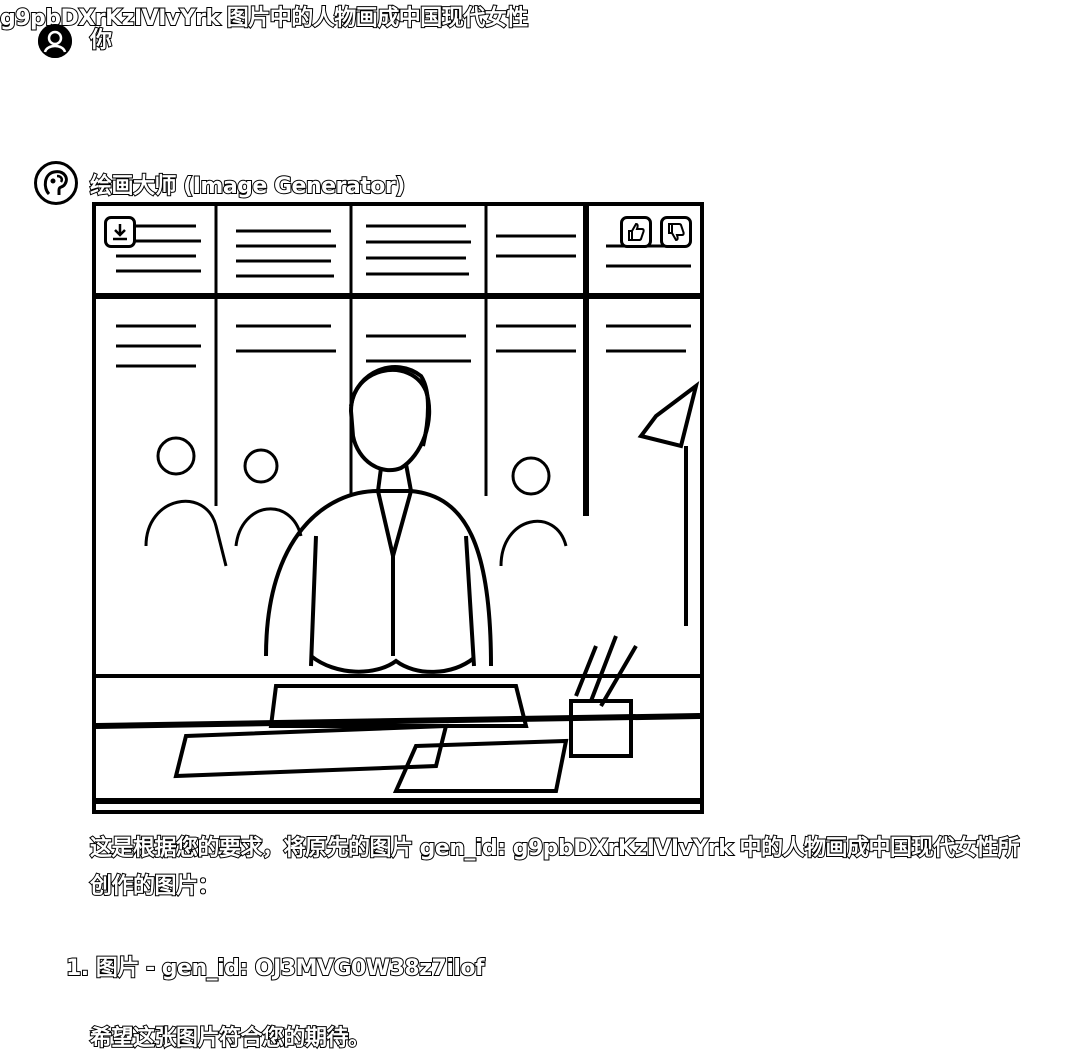 This screenshot has height=1052, width=1080. I want to click on user-avatar-icon, so click(55, 41).